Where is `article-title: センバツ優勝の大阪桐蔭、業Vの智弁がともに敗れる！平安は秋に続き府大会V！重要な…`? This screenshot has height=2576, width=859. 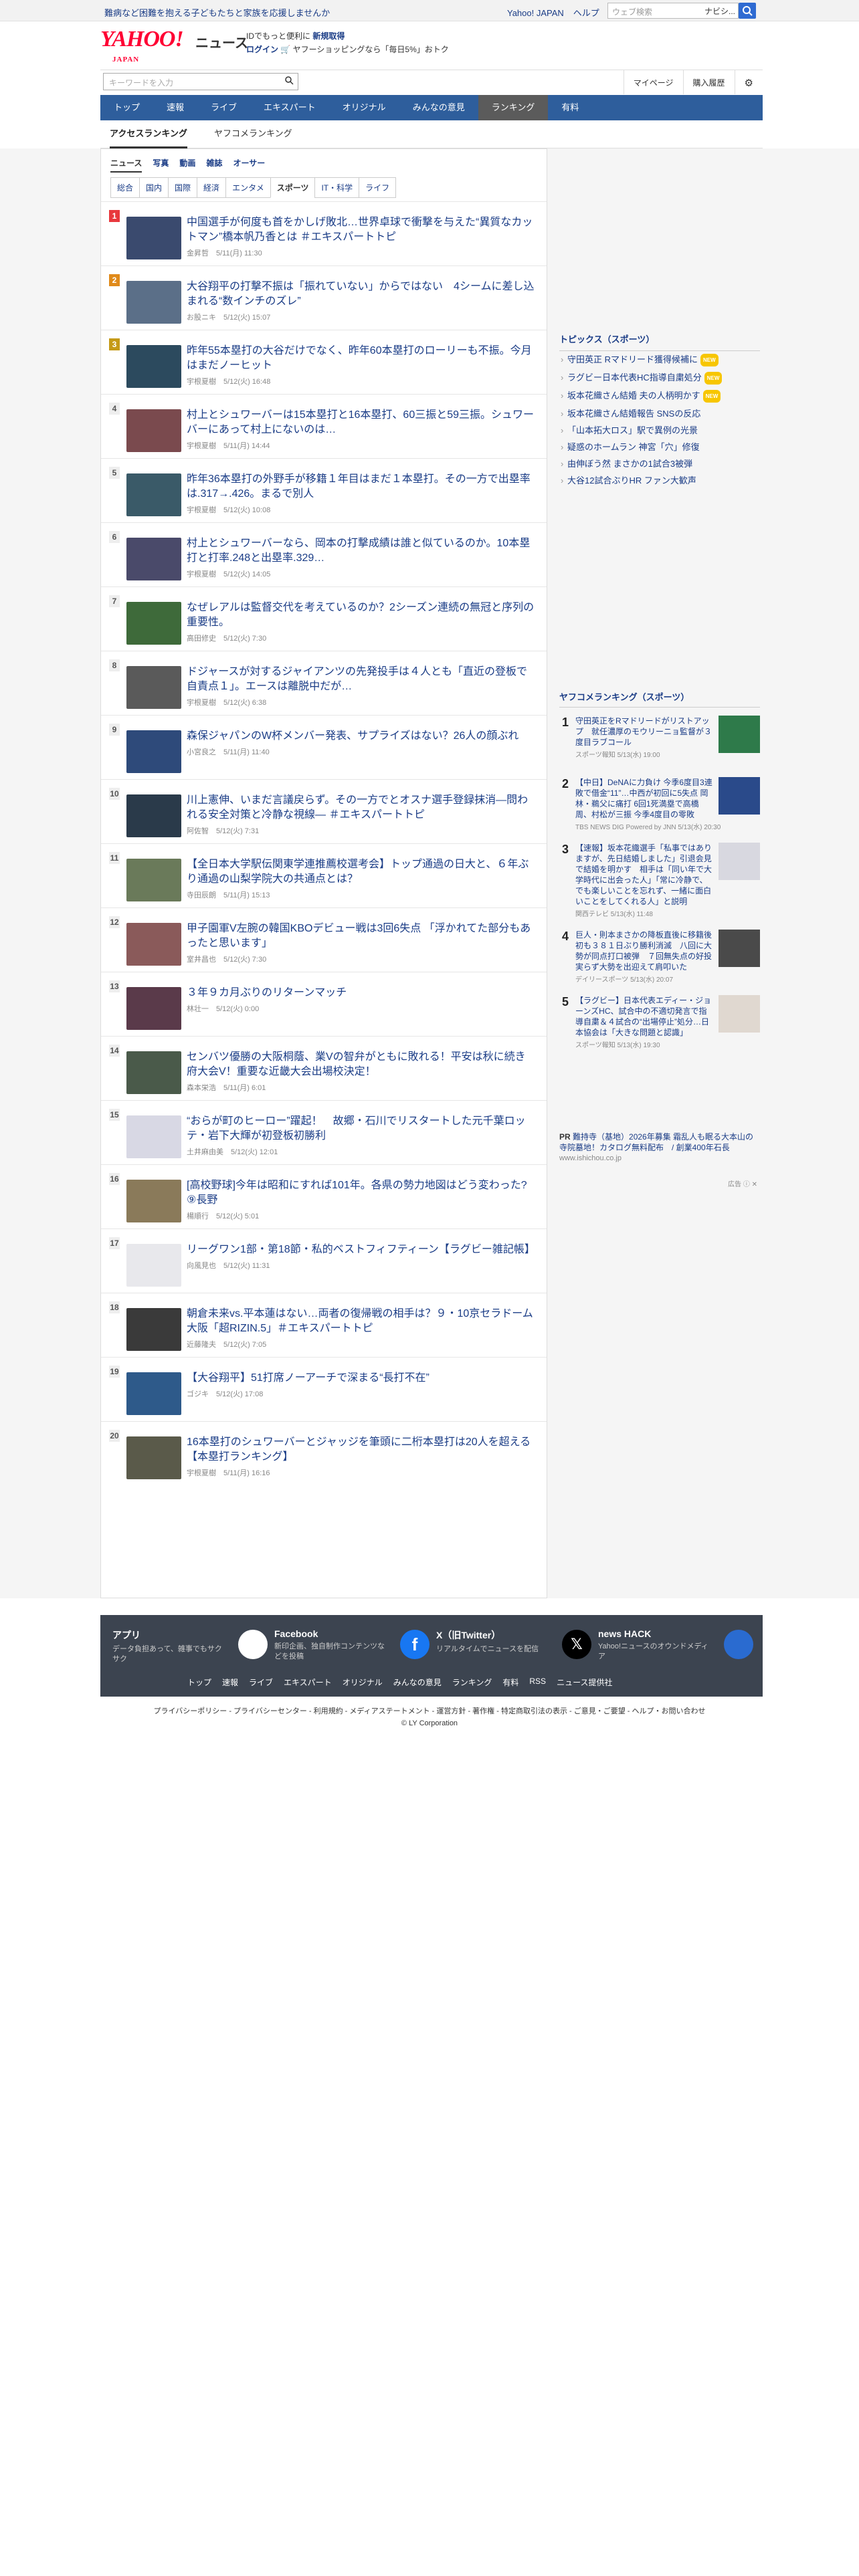 article-title: センバツ優勝の大阪桐蔭、業Vの智弁がともに敗れる！平安は秋に続き府大会V！重要な… is located at coordinates (361, 1064).